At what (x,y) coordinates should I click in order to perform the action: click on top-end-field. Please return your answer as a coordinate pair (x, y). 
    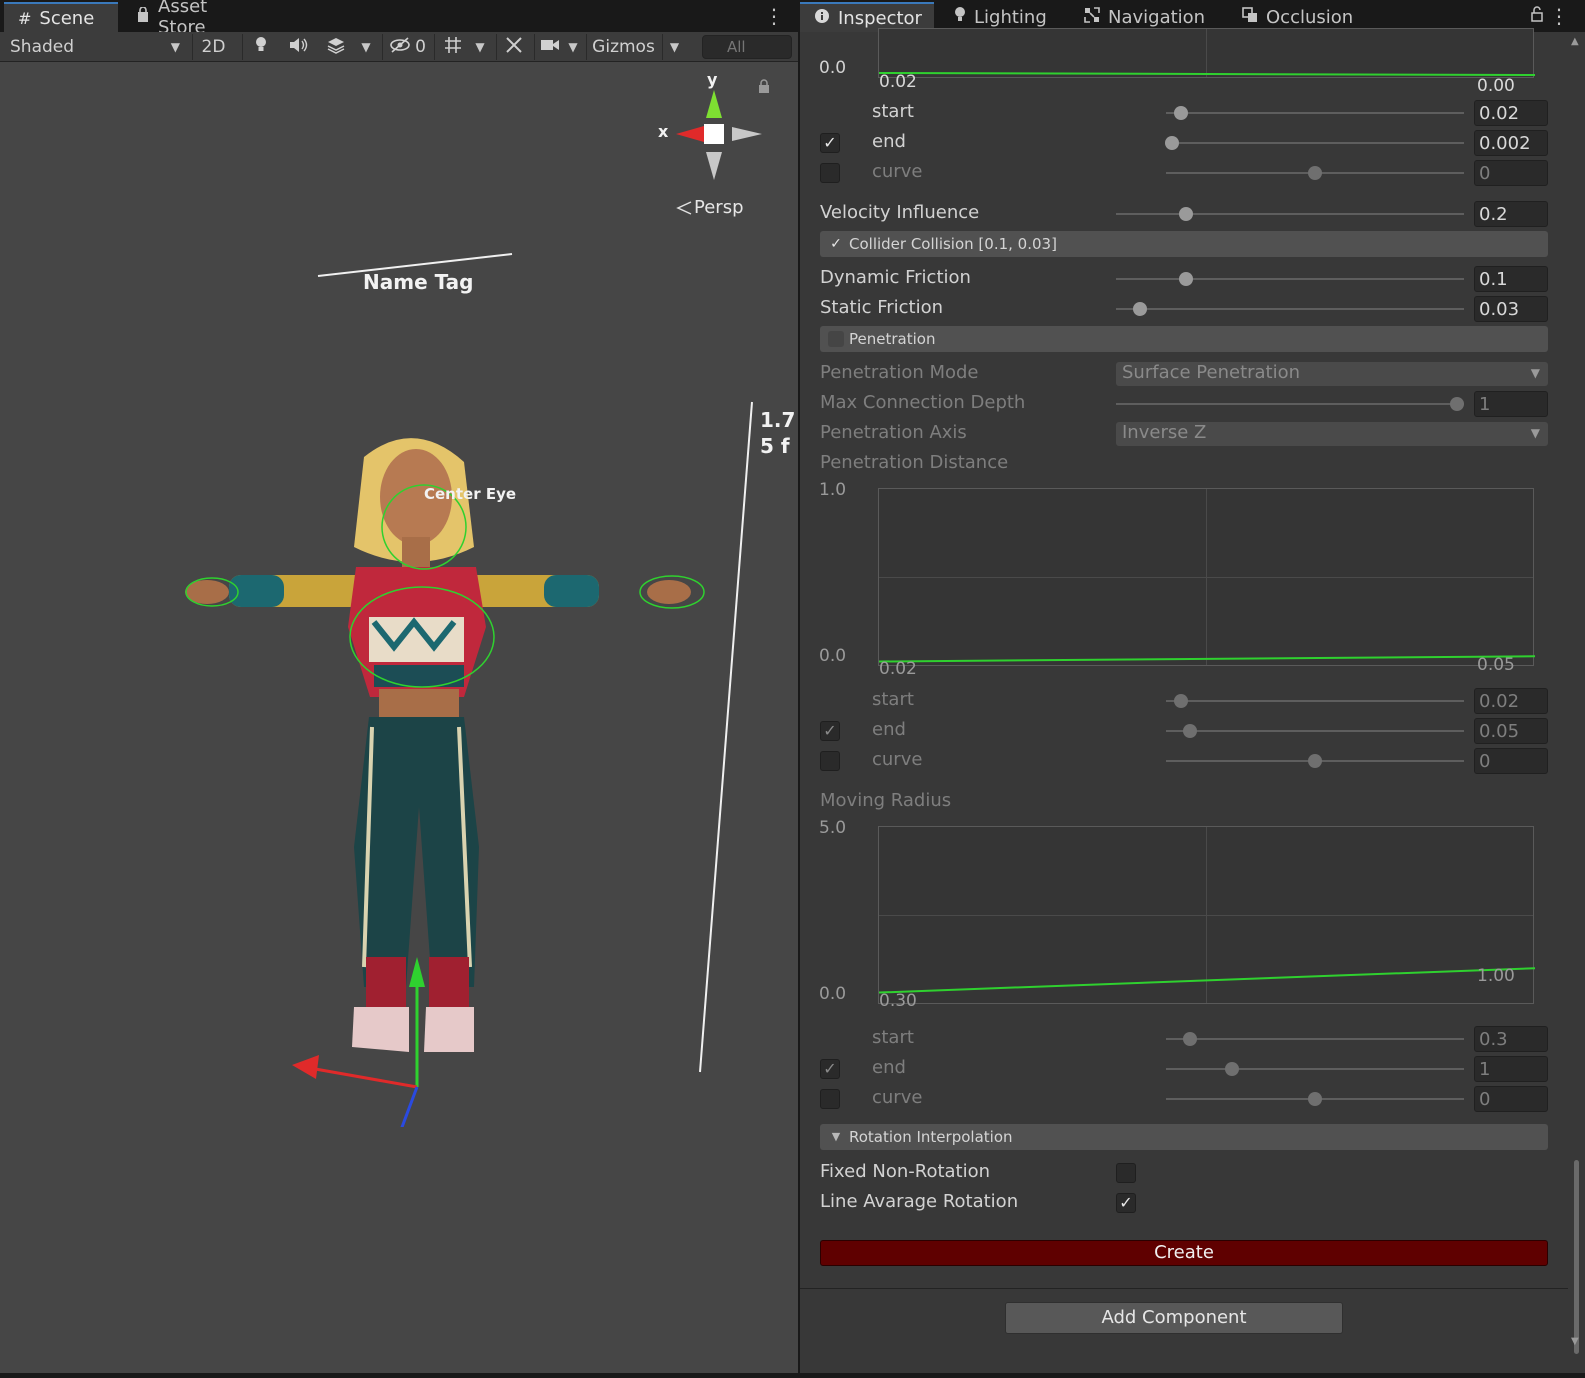
    Looking at the image, I should click on (1511, 143).